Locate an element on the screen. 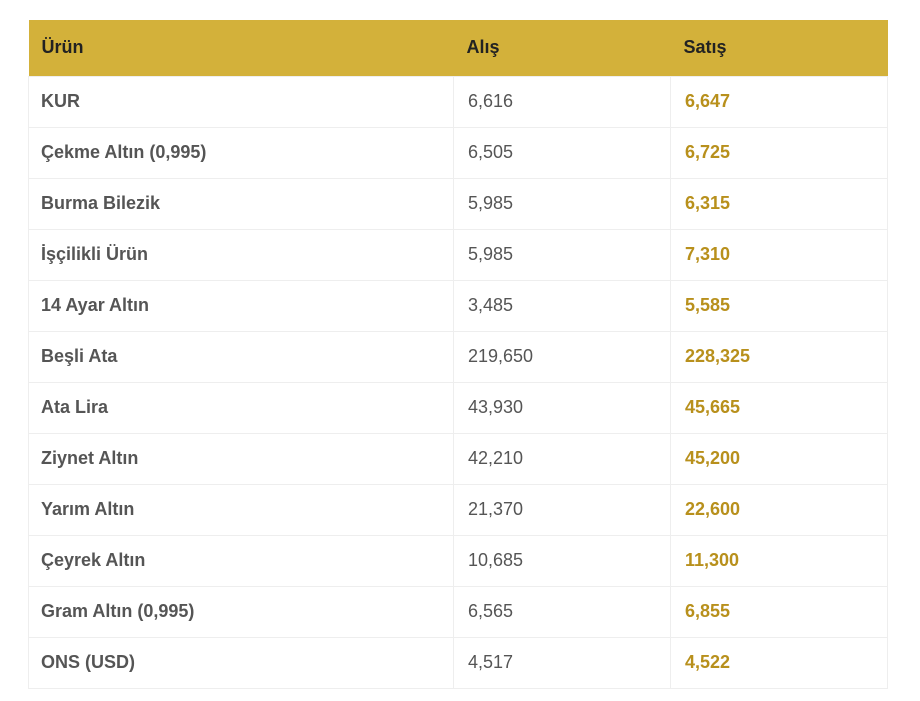 The height and width of the screenshot is (701, 920). sell-price: 45,200 is located at coordinates (779, 458).